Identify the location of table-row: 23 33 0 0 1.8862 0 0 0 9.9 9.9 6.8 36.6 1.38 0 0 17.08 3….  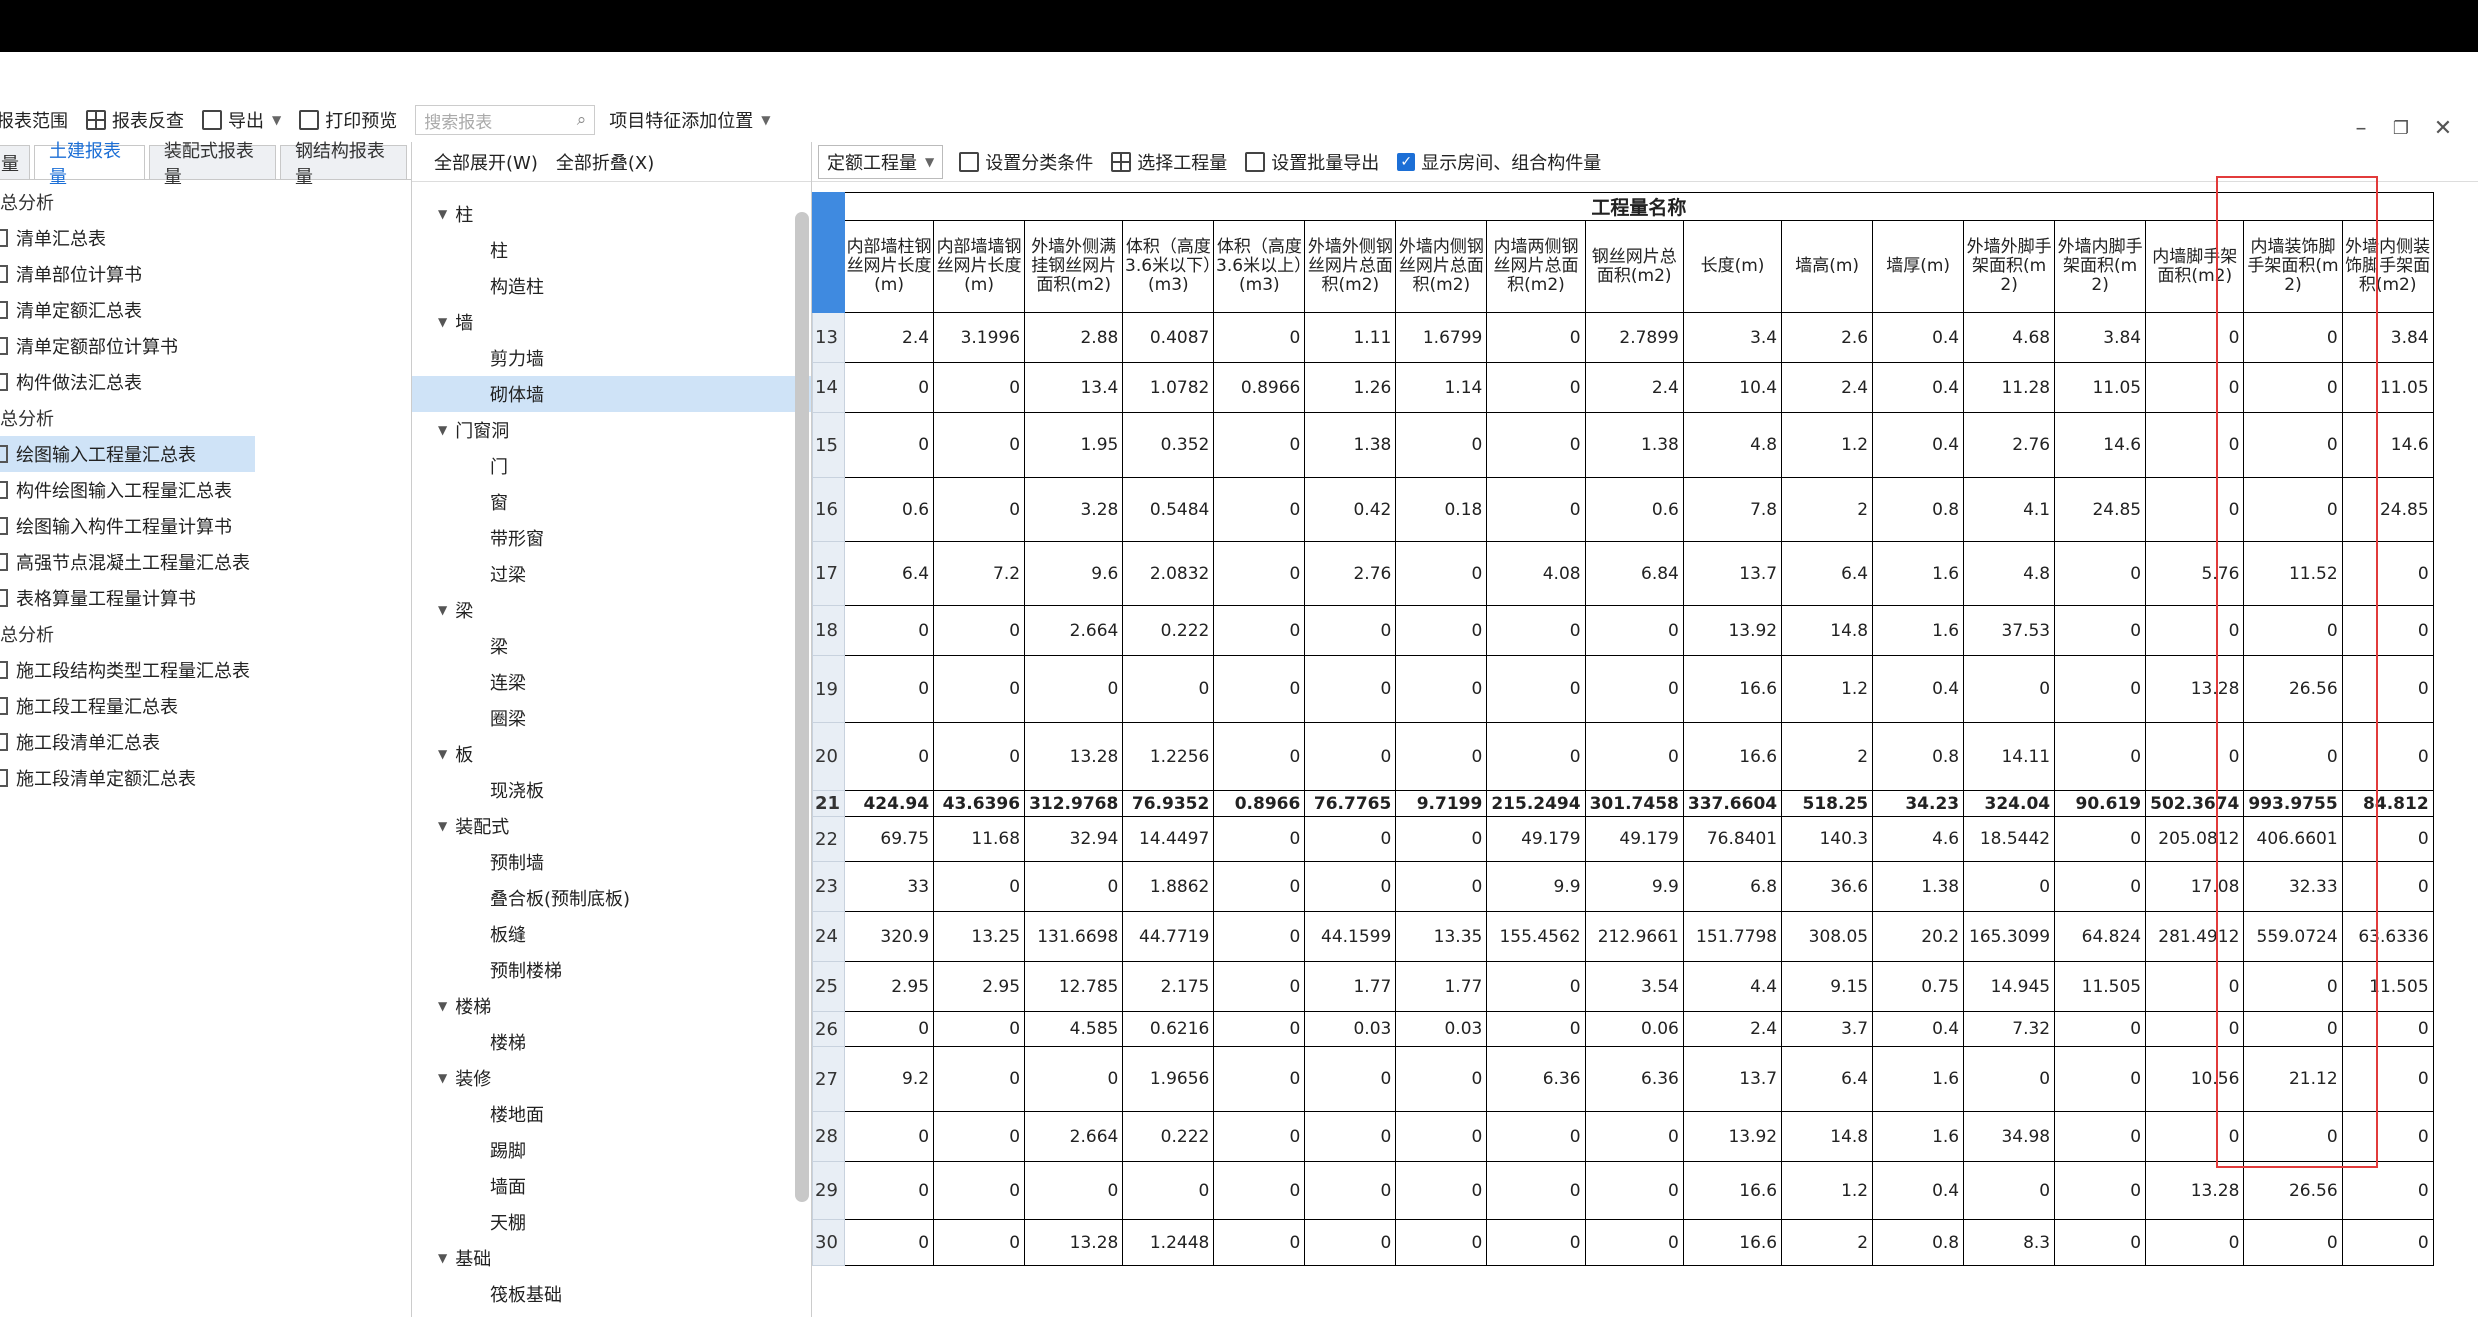
(1622, 886).